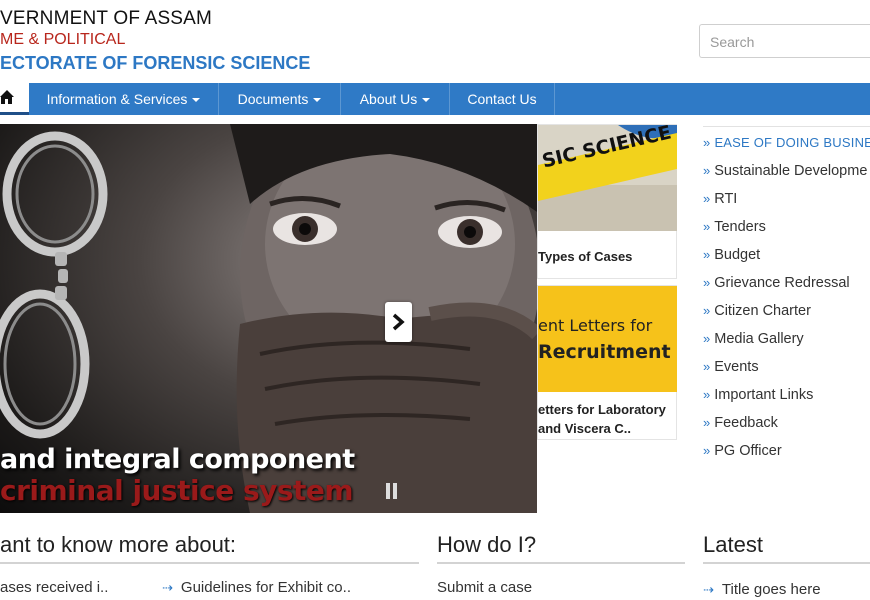 Image resolution: width=870 pixels, height=600 pixels. What do you see at coordinates (177, 490) in the screenshot?
I see `slide-caption-line2: criminal justice system` at bounding box center [177, 490].